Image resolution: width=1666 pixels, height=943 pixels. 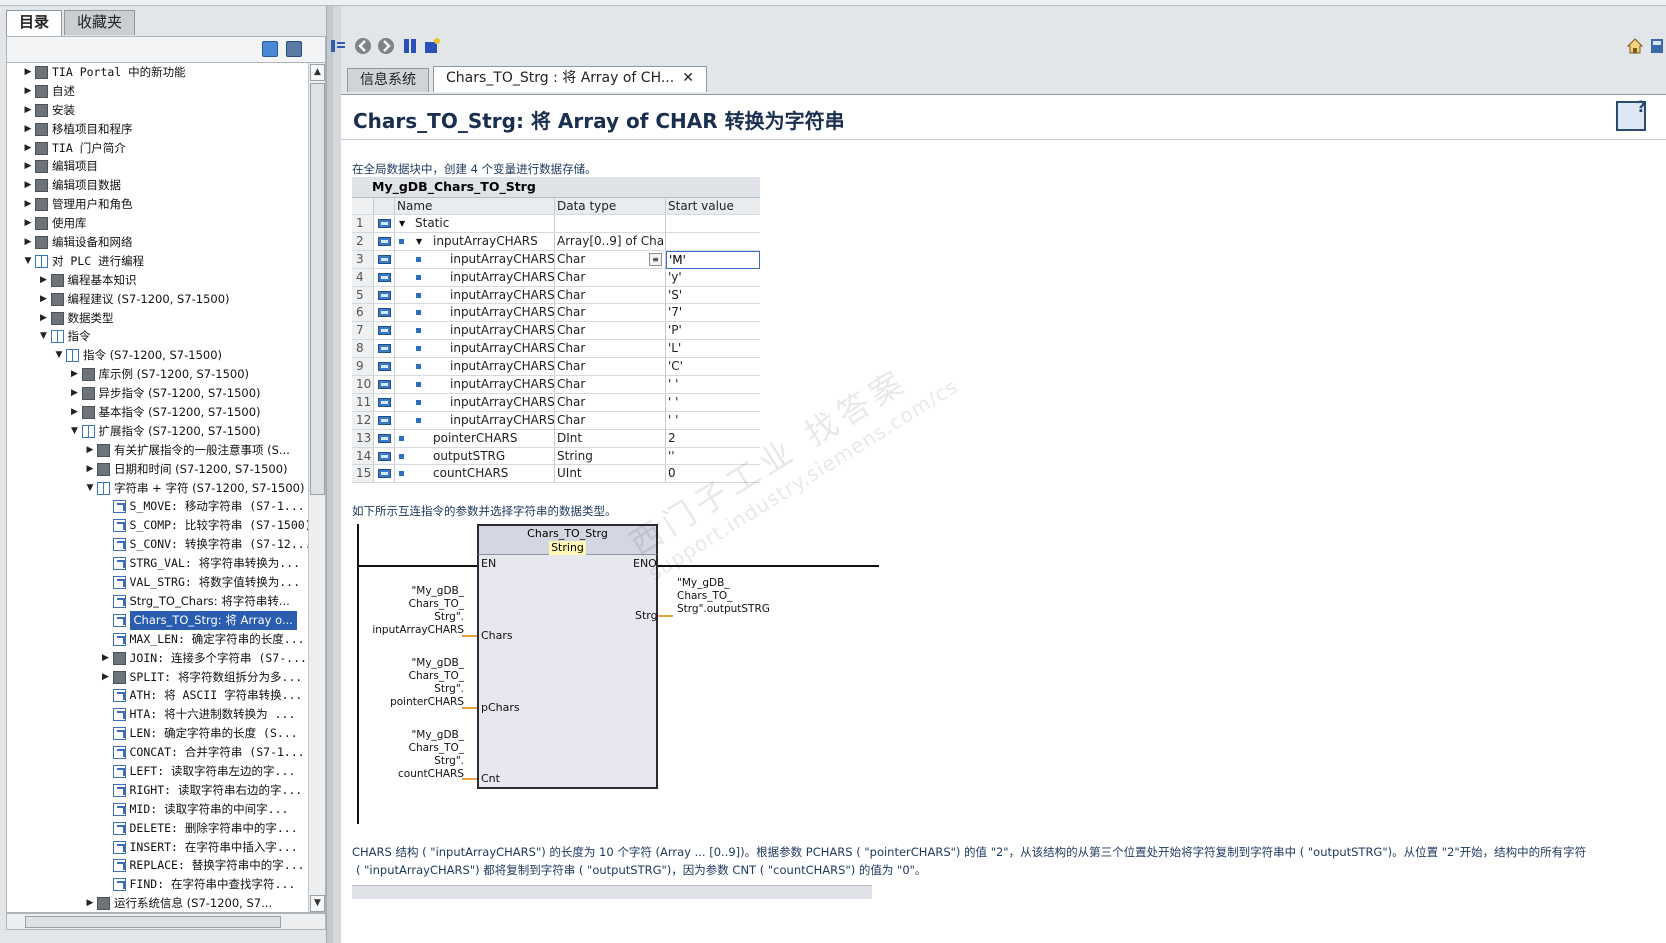 I want to click on tree-item: ▶ 异步指令 (S7-1200, S7-1500), so click(x=158, y=393).